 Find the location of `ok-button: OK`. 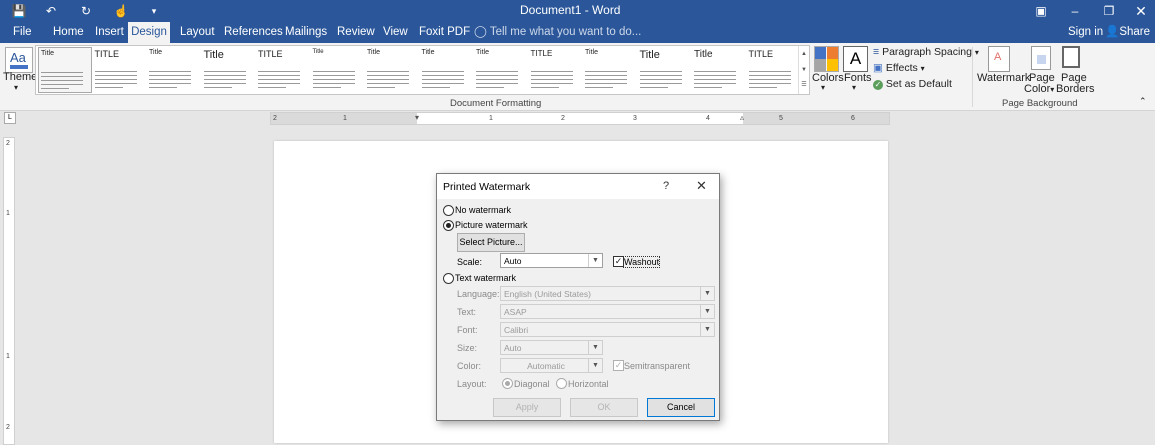

ok-button: OK is located at coordinates (604, 407).